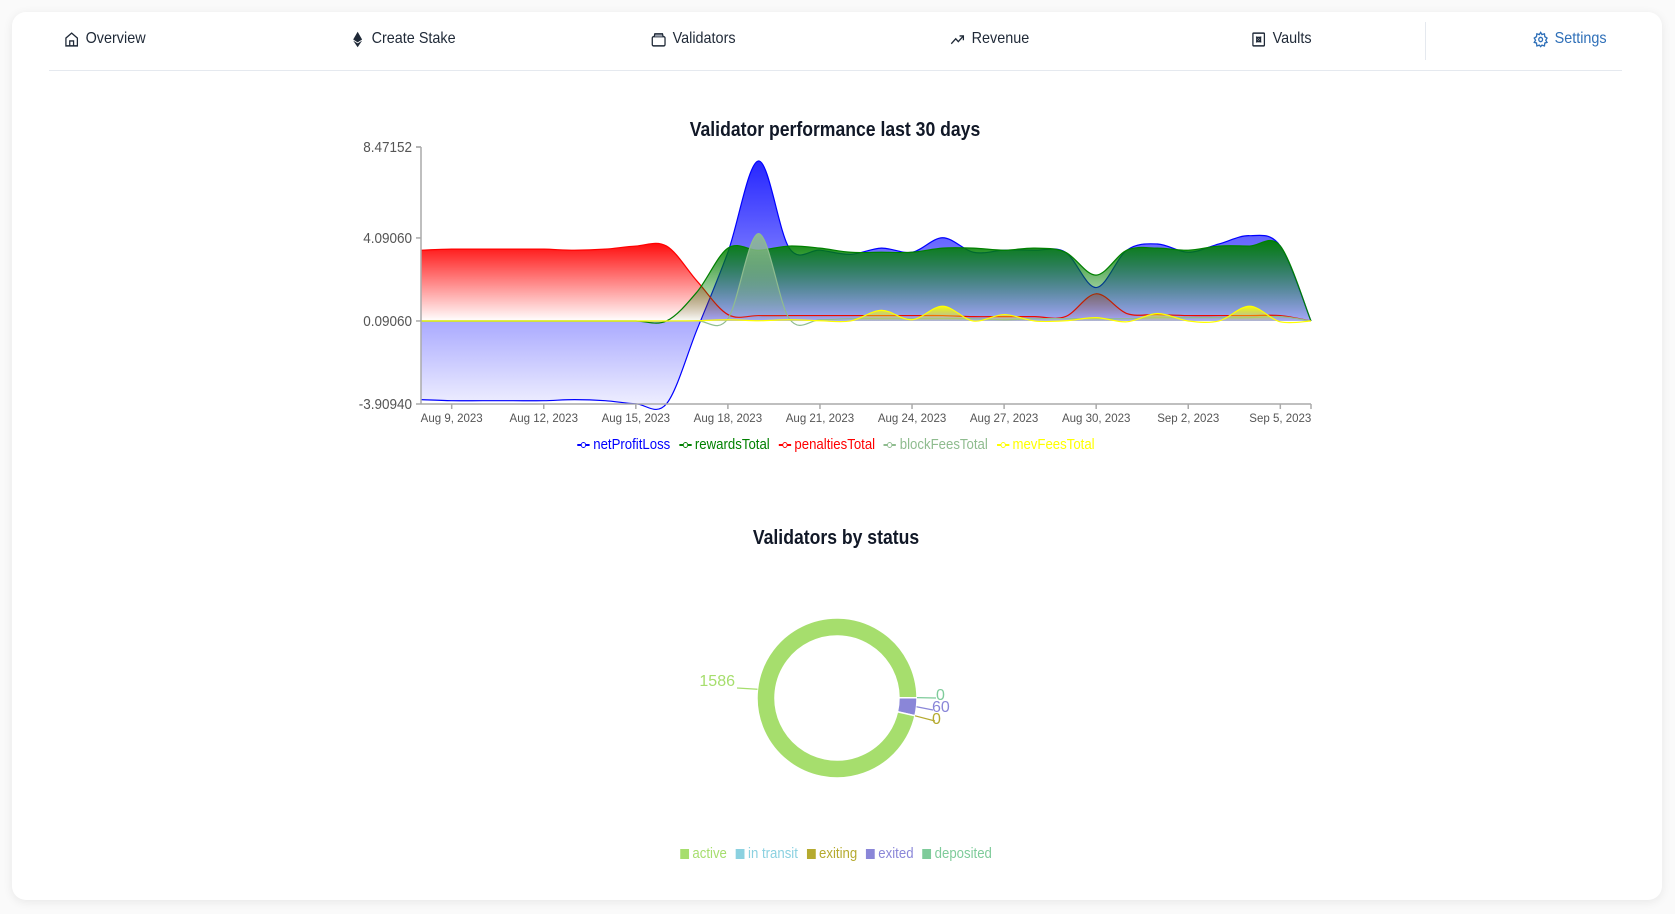 The height and width of the screenshot is (914, 1675). Describe the element at coordinates (1053, 444) in the screenshot. I see `legend-label: mevFeesTotal` at that location.